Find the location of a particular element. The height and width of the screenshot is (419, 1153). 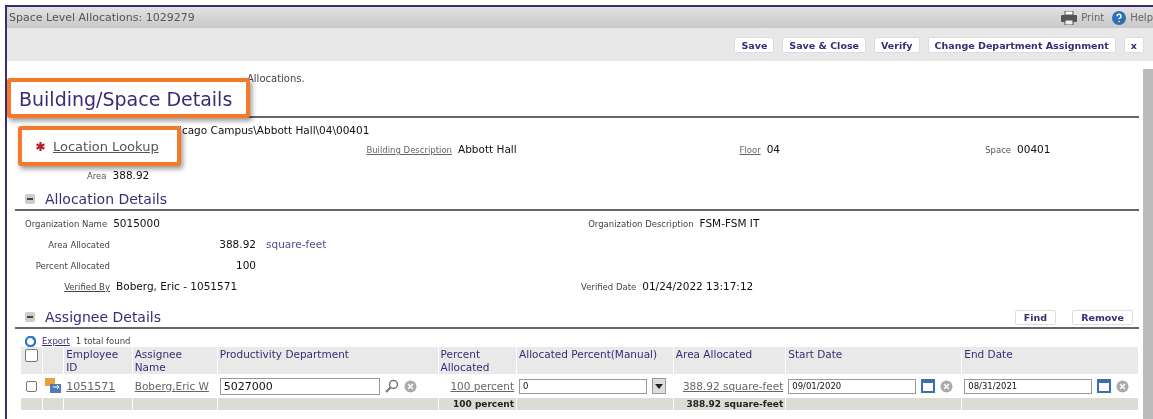

swap-icon is located at coordinates (53, 385).